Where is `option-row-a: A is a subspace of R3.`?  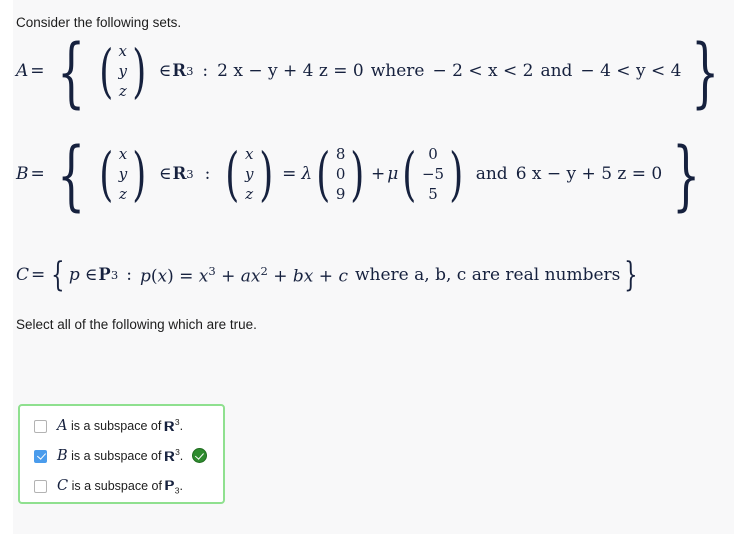 option-row-a: A is a subspace of R3. is located at coordinates (108, 426).